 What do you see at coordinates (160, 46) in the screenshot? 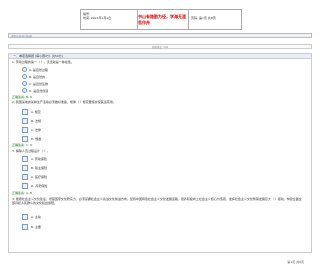
I see `progress-status-bar: 答题进度: 100` at bounding box center [160, 46].